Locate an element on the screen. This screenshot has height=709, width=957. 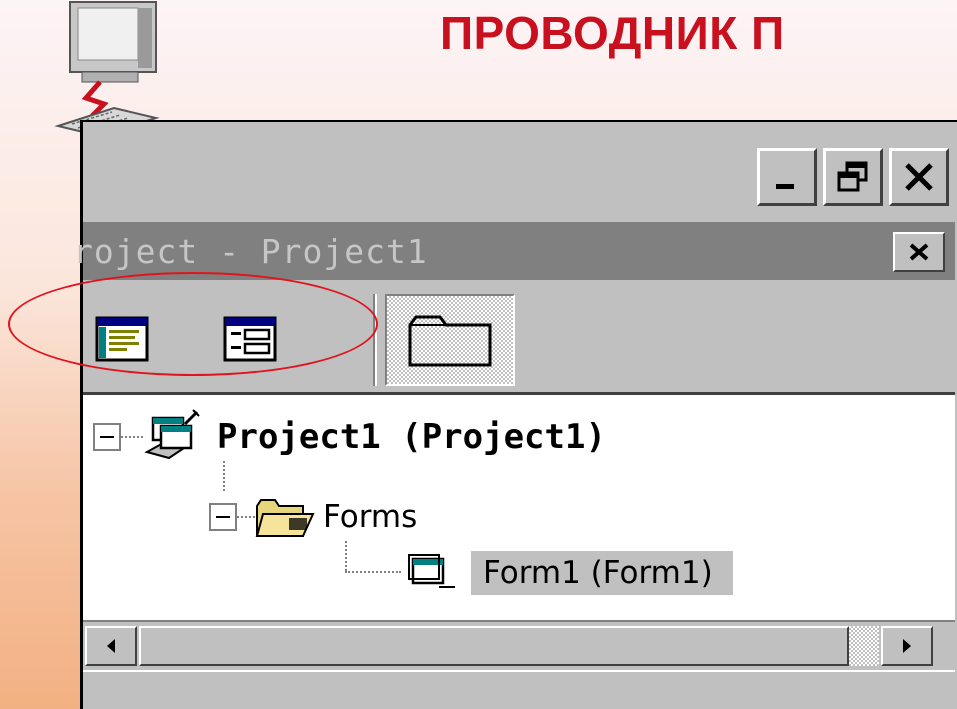
tree-node-forms: Forms is located at coordinates (313, 517).